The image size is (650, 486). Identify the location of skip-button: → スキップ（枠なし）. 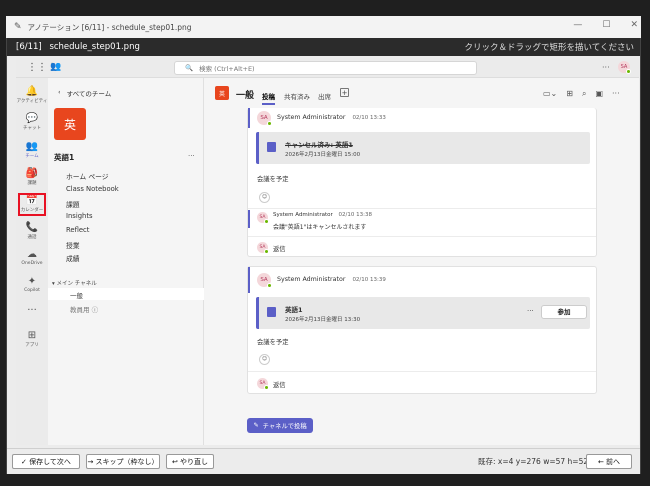
(123, 461).